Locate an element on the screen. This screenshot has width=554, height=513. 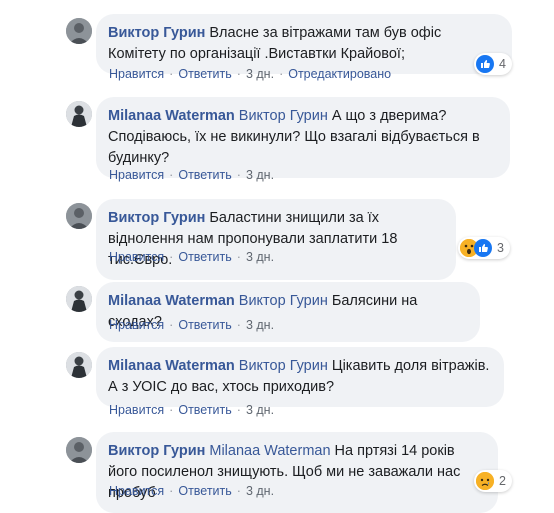
reaction-count: 2 is located at coordinates (502, 481).